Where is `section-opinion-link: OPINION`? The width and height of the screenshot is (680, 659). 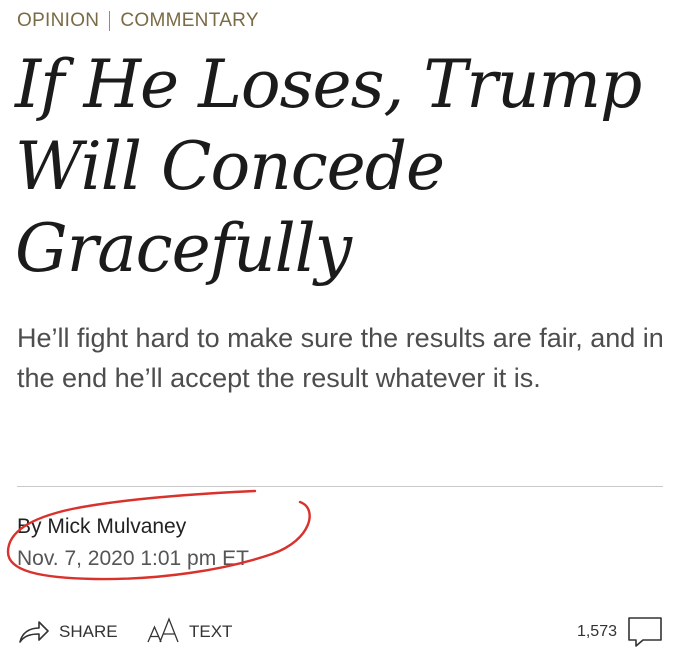
section-opinion-link: OPINION is located at coordinates (58, 21).